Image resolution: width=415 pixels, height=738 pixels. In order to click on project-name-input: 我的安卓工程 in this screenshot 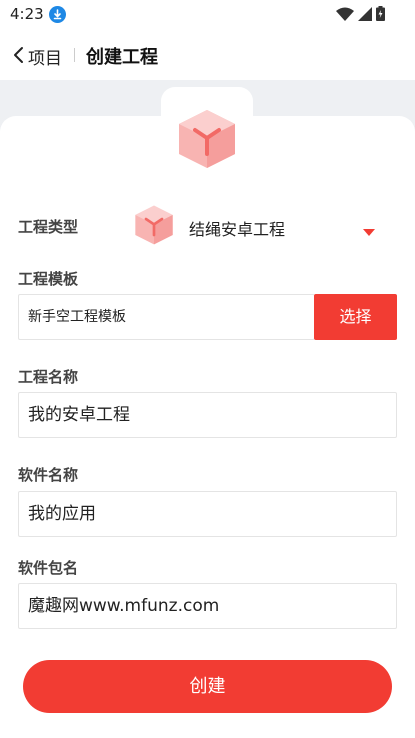, I will do `click(207, 415)`.